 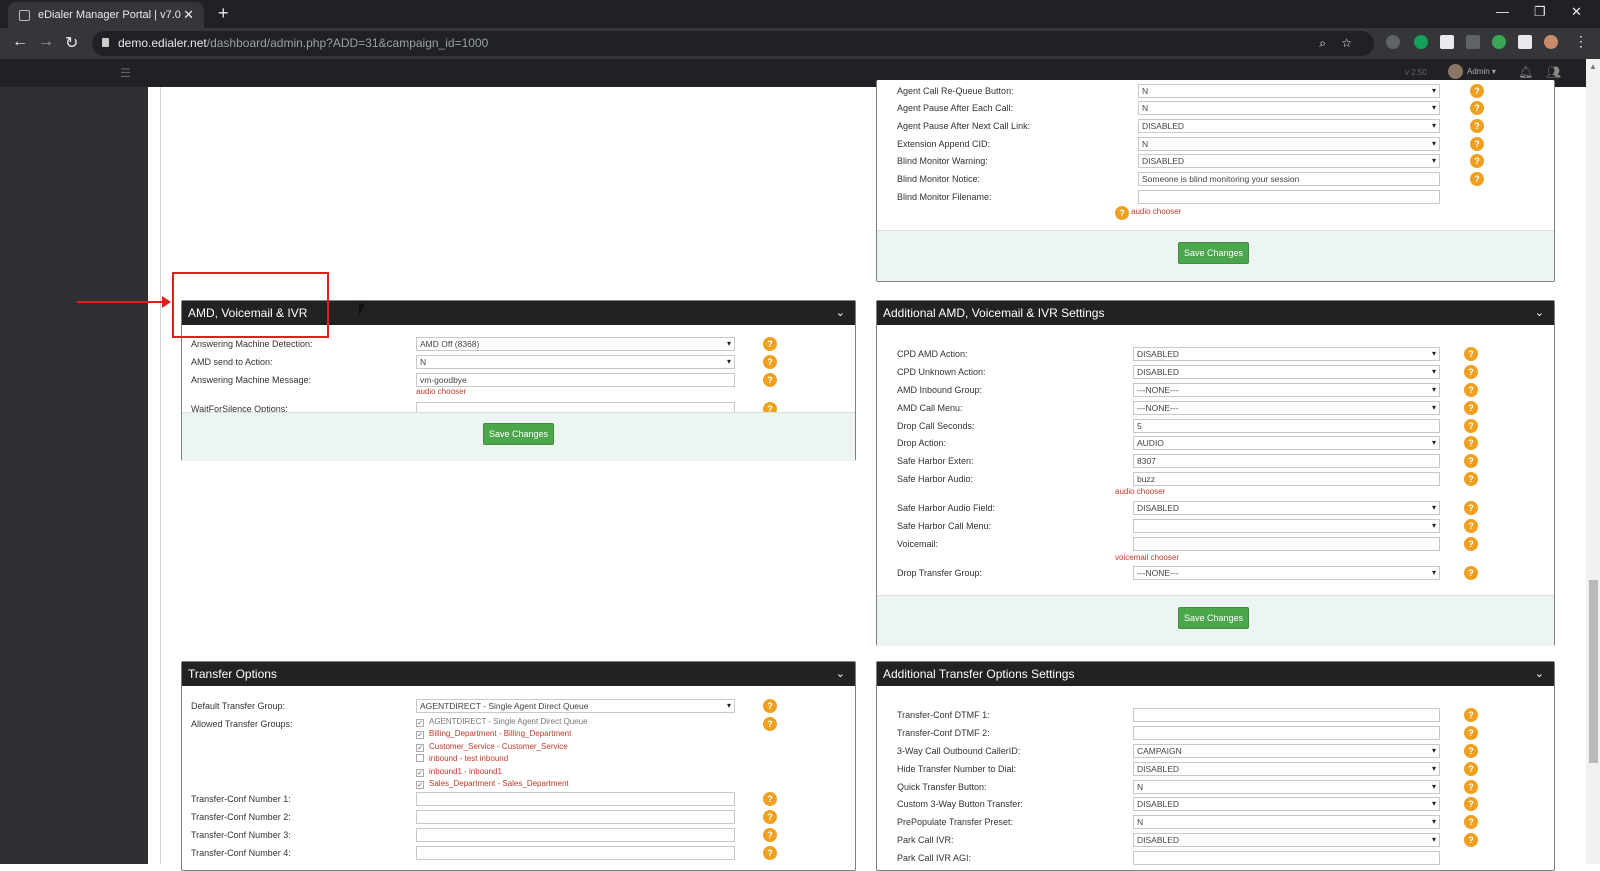 What do you see at coordinates (1421, 42) in the screenshot?
I see `grammarly-icon` at bounding box center [1421, 42].